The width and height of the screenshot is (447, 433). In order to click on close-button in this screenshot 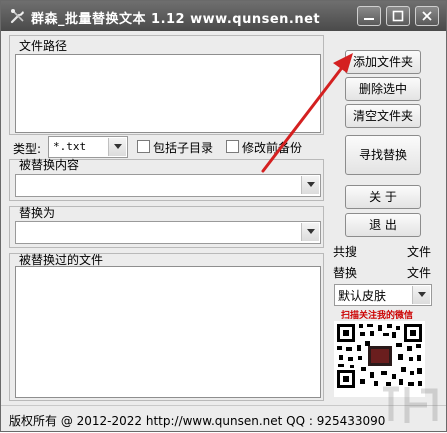, I will do `click(427, 16)`.